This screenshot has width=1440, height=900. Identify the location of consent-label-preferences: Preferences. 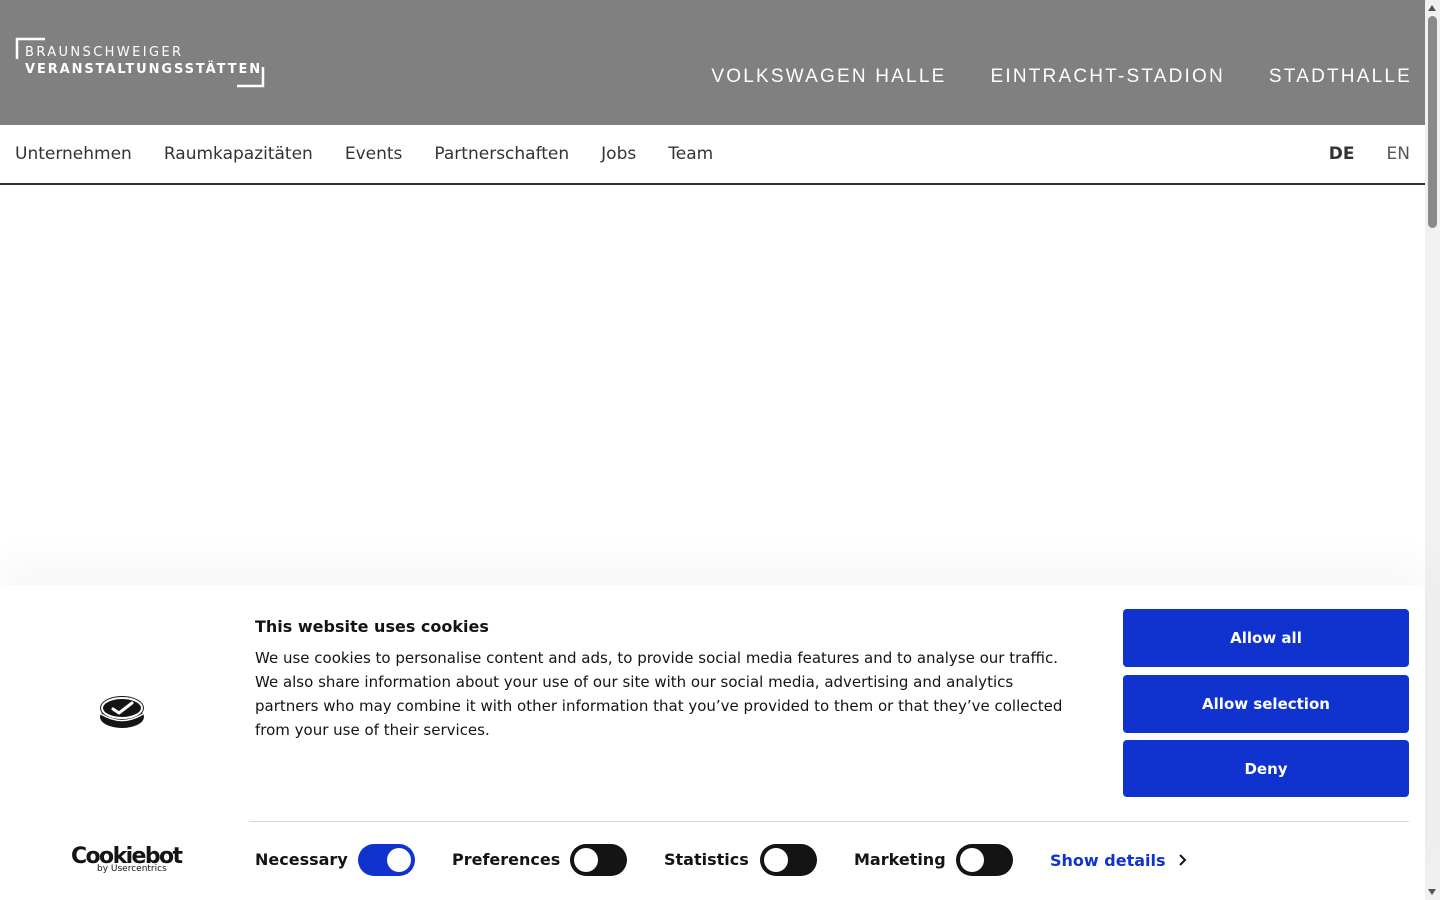
(506, 859).